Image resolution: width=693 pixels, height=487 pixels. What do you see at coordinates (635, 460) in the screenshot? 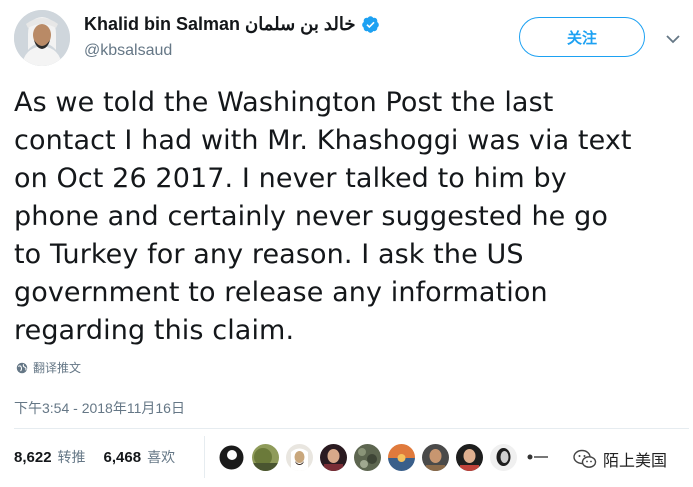
I see `watermark-text: 陌上美国` at bounding box center [635, 460].